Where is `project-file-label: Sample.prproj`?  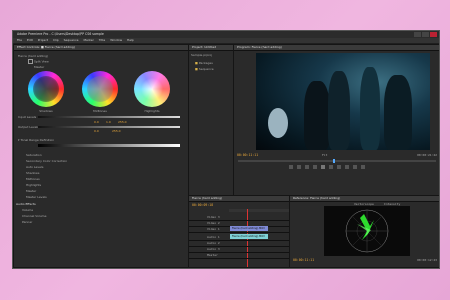 project-file-label: Sample.prproj is located at coordinates (202, 55).